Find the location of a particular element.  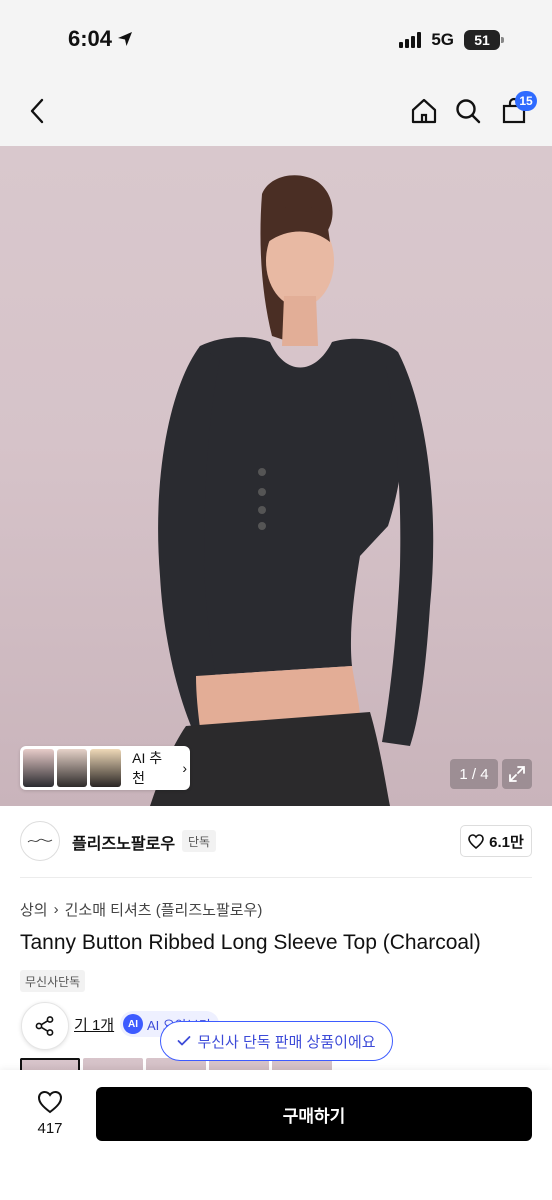

share-icon is located at coordinates (44, 1026).